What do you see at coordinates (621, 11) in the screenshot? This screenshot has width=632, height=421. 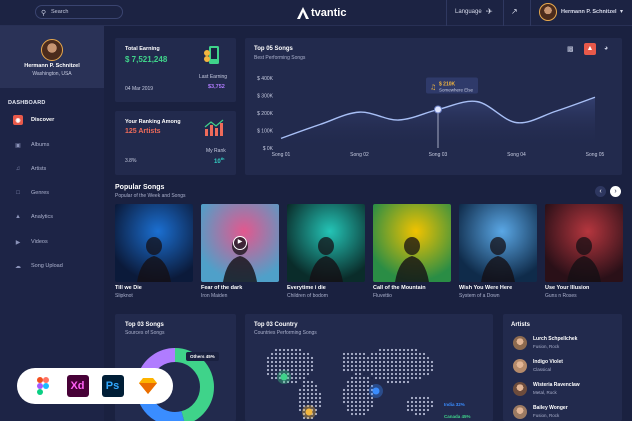 I see `chevron-down-icon: ▾` at bounding box center [621, 11].